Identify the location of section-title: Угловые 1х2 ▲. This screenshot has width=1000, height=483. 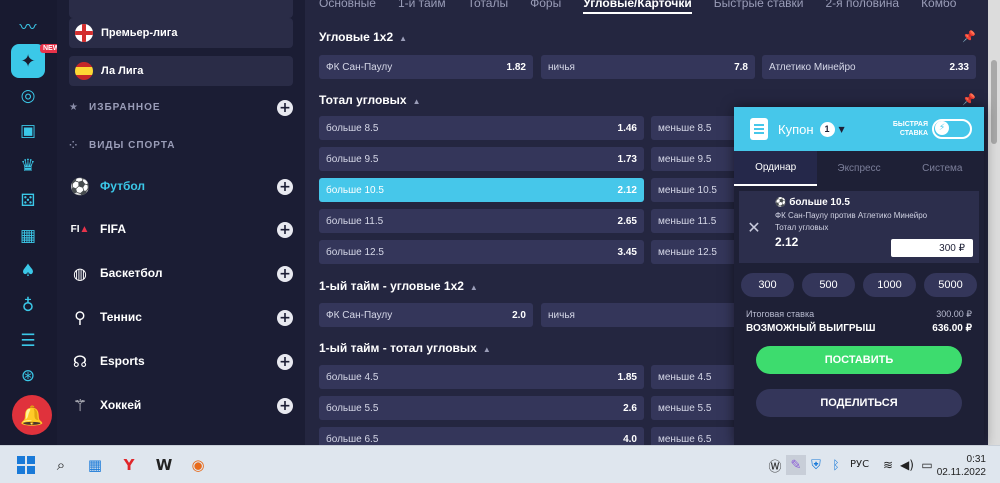
(363, 37).